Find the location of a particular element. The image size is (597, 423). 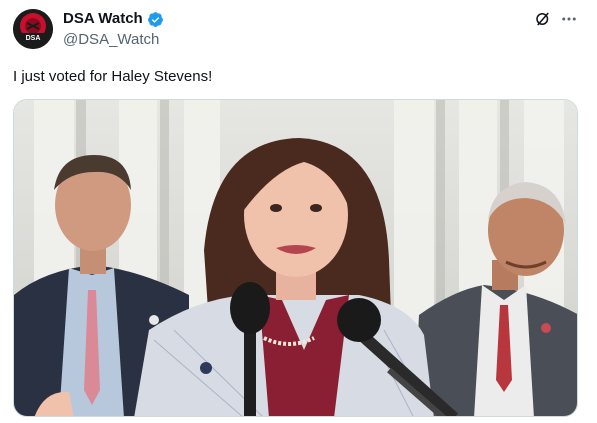

avatar: DSA is located at coordinates (33, 29).